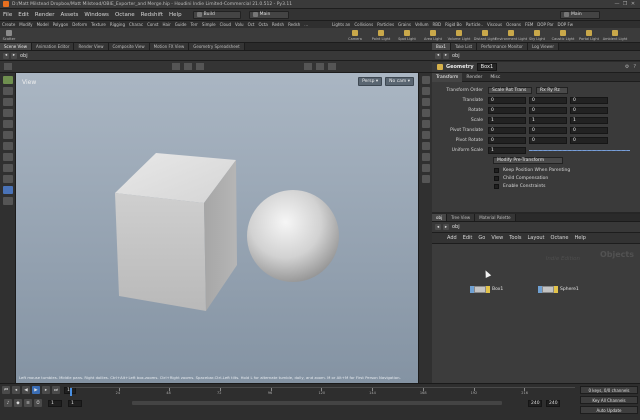 The width and height of the screenshot is (640, 420). I want to click on lights-shelf-tab: DOP Fw, so click(565, 24).